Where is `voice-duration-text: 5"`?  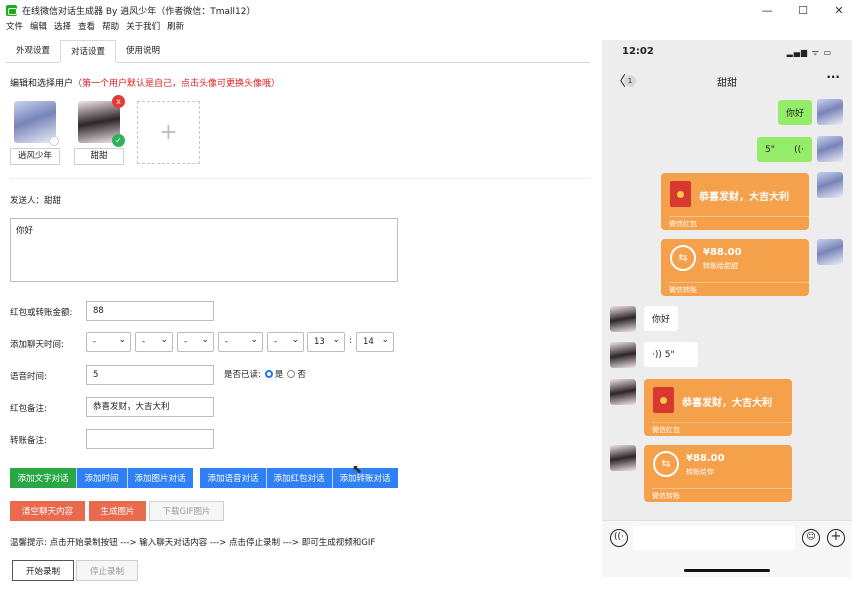
voice-duration-text: 5" is located at coordinates (669, 354).